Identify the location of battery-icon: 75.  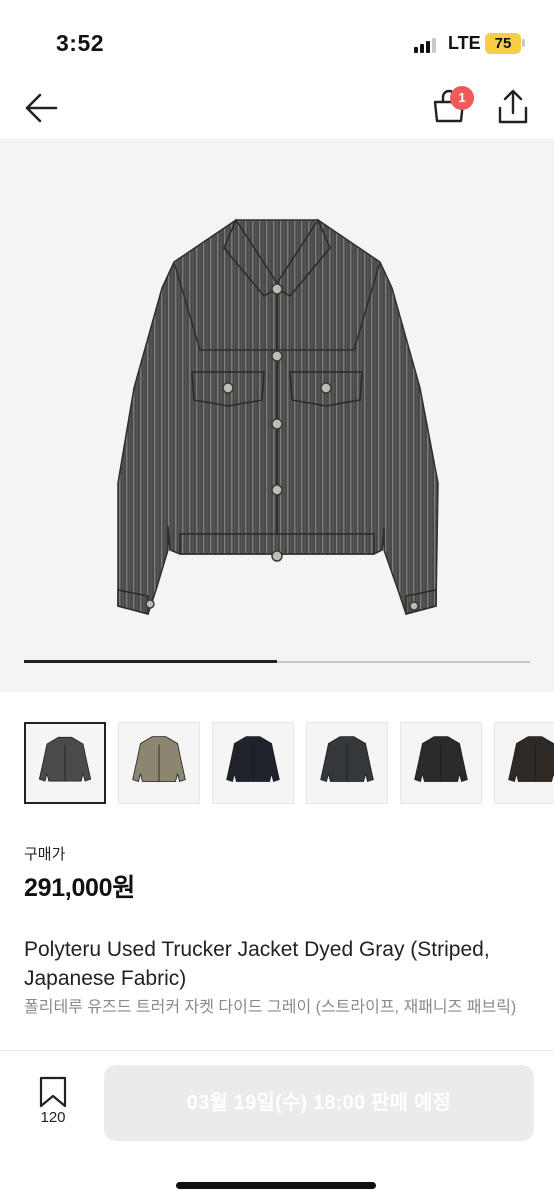
(503, 43).